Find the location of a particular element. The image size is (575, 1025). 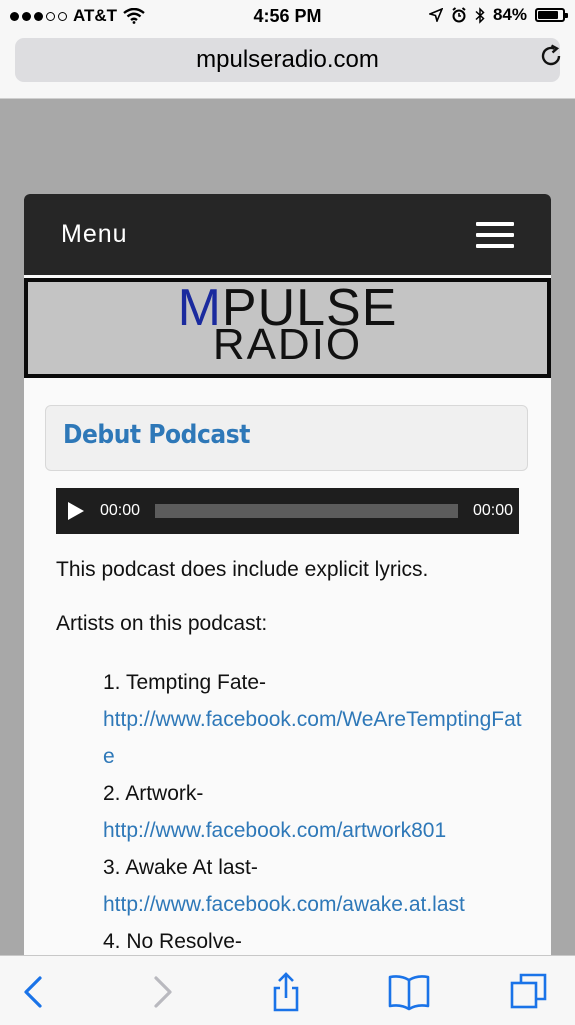

battery-percent: 84% is located at coordinates (509, 14).